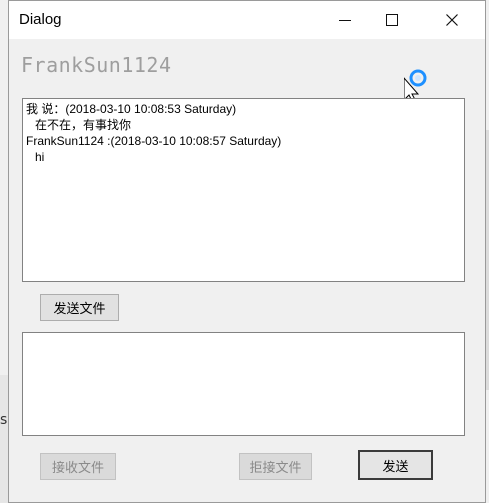 This screenshot has height=503, width=489. I want to click on message-header: 我 说：(2018-03-10 10:08:53 Saturday), so click(131, 109).